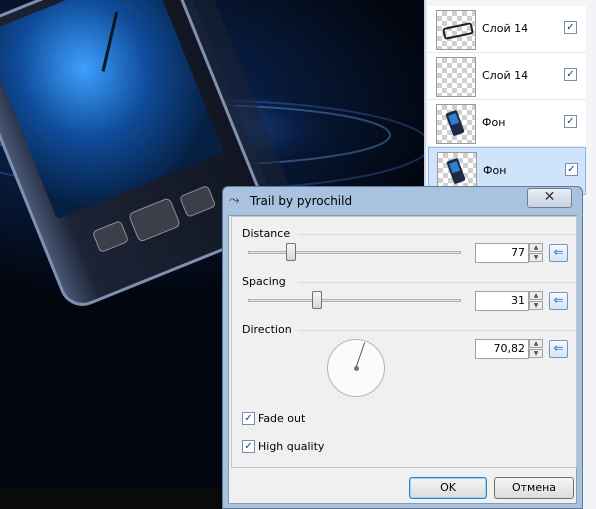  I want to click on spacing-spinner: ▲ ▼, so click(536, 301).